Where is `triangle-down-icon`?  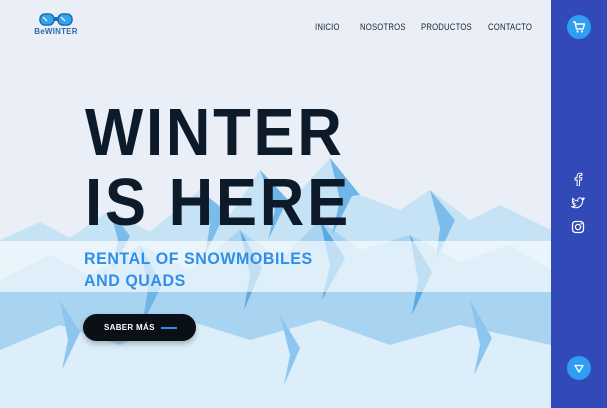 triangle-down-icon is located at coordinates (579, 368).